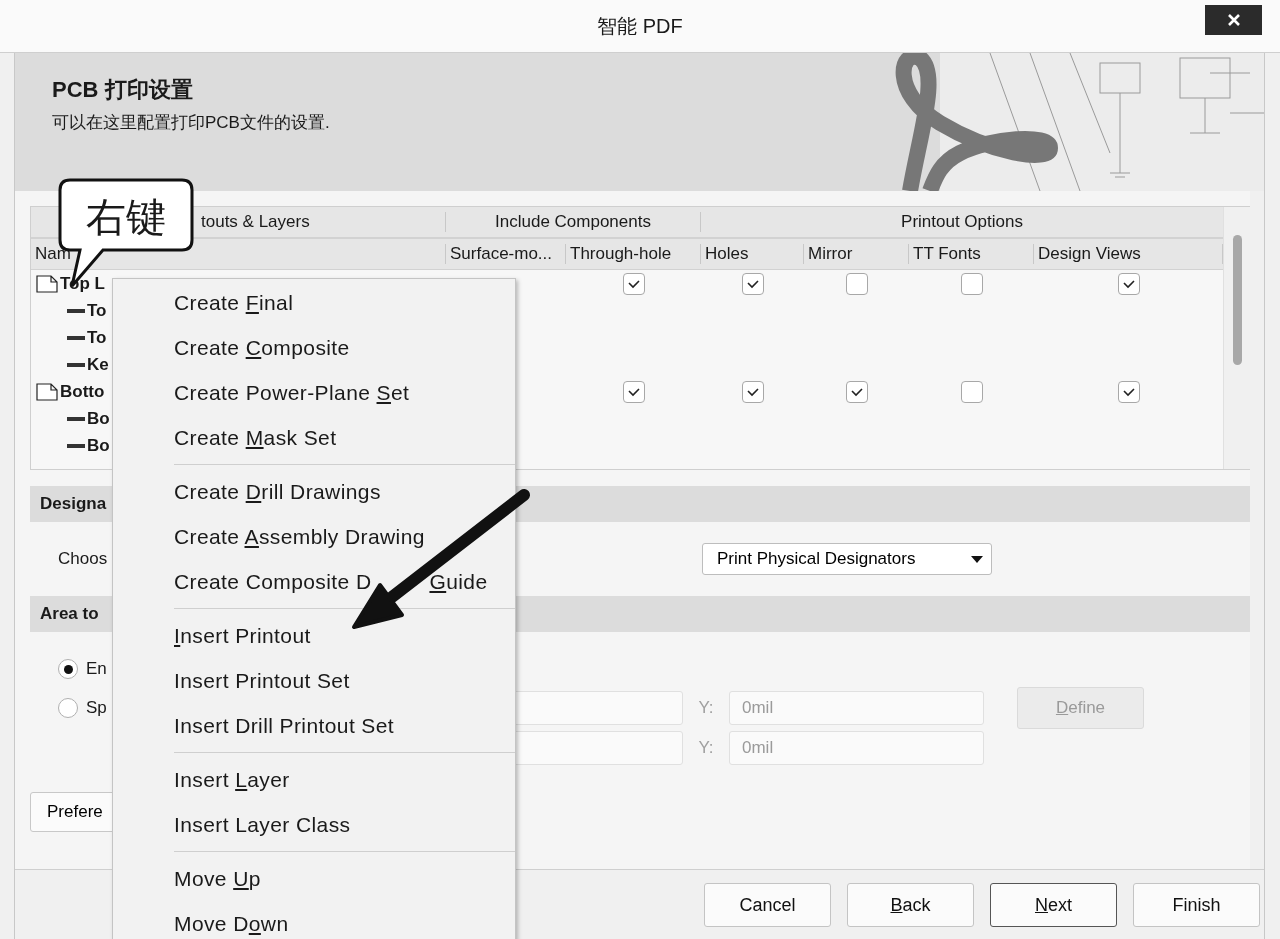  Describe the element at coordinates (573, 222) in the screenshot. I see `column-group-header: Include Components` at that location.